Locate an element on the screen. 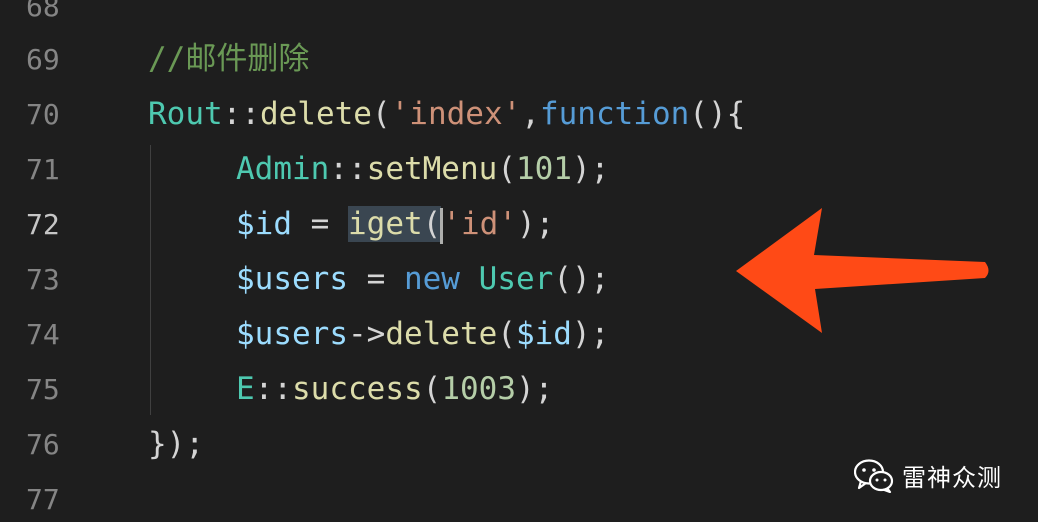  code-text: Rout::delete('index',function(){ is located at coordinates (446, 114).